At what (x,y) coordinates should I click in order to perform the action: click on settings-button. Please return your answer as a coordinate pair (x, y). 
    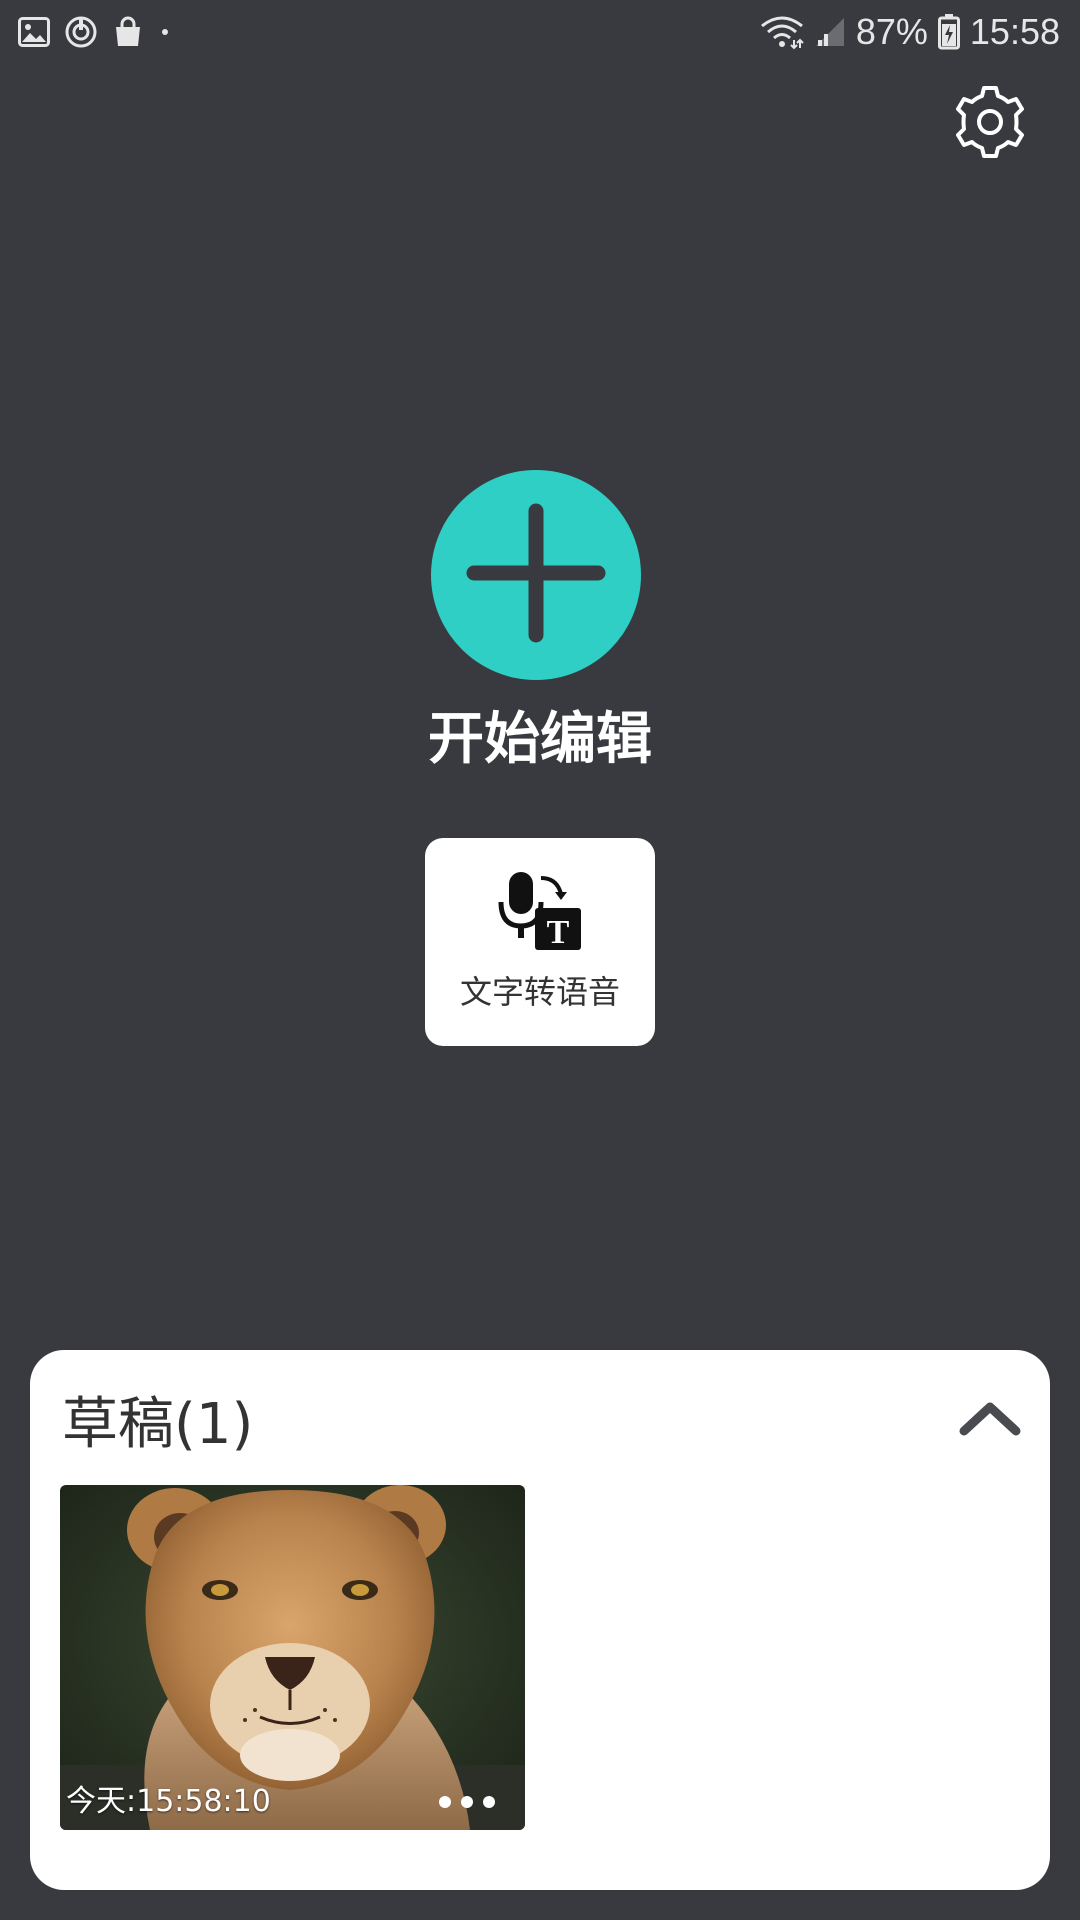
    Looking at the image, I should click on (990, 124).